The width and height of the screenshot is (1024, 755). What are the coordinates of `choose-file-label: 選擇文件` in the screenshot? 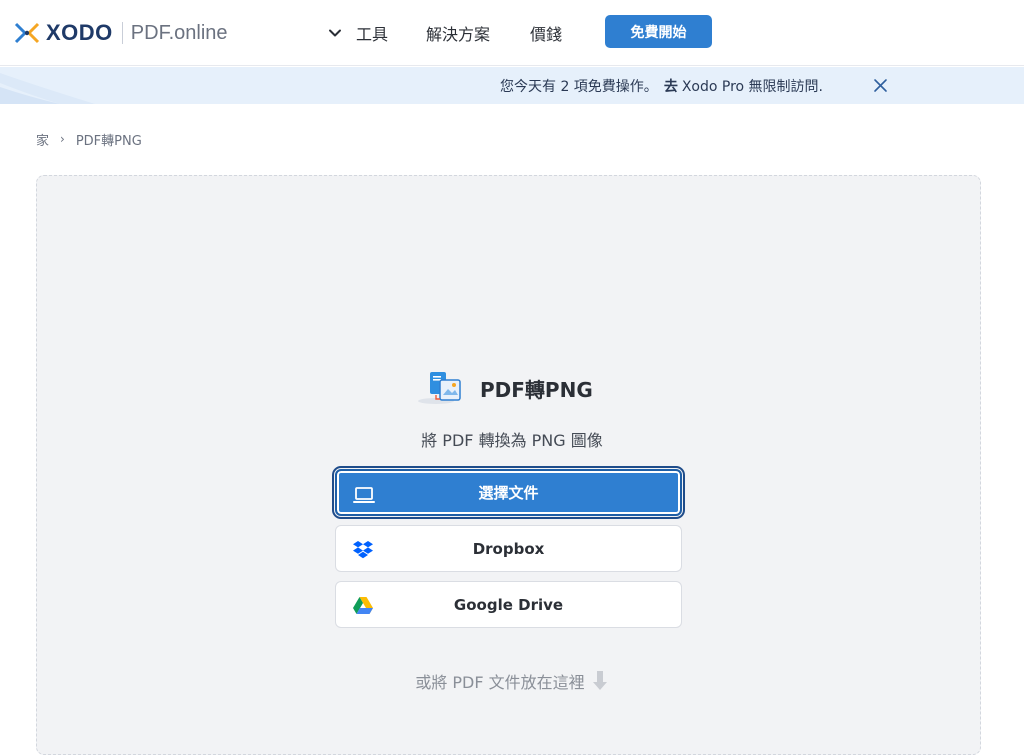 It's located at (508, 493).